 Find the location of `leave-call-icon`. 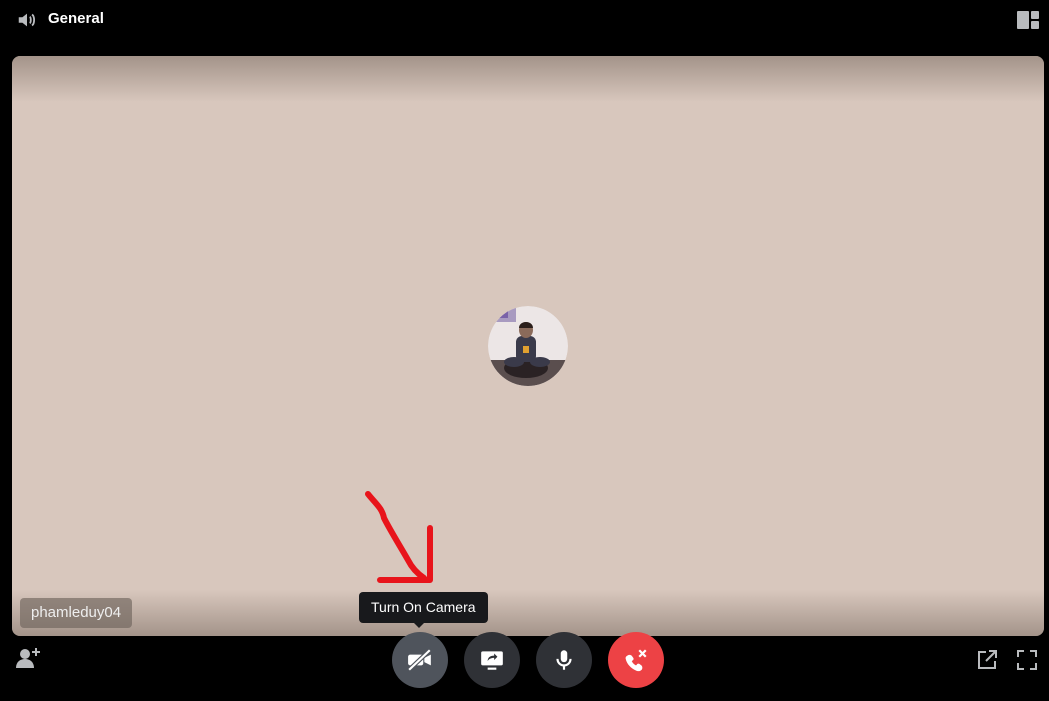

leave-call-icon is located at coordinates (636, 660).